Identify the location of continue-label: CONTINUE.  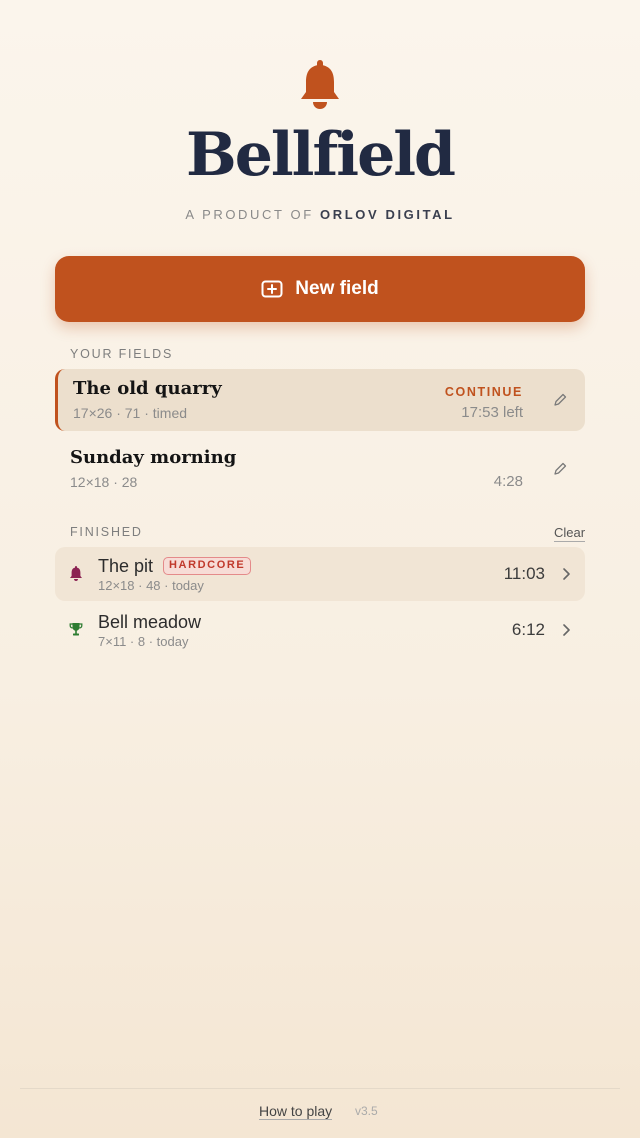
(484, 392).